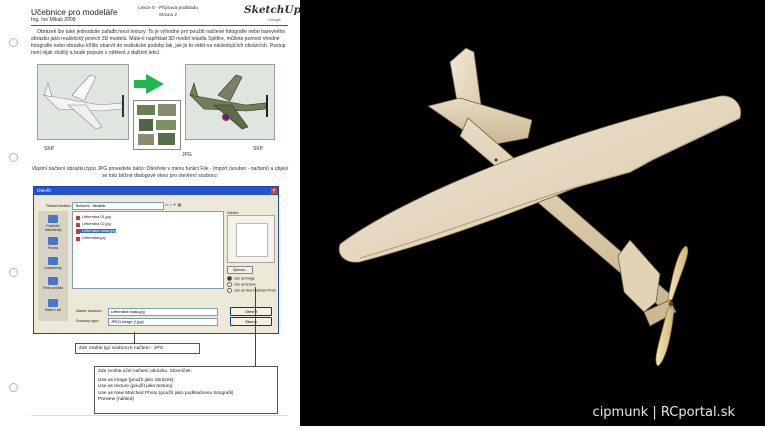  What do you see at coordinates (159, 415) in the screenshot?
I see `page-bottom-rule` at bounding box center [159, 415].